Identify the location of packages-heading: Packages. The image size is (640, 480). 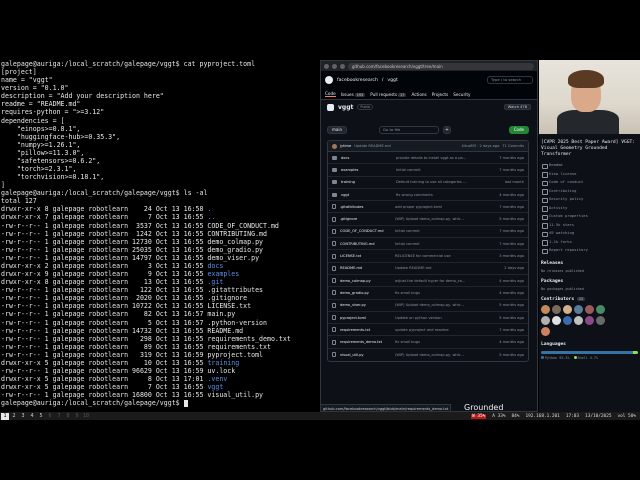
(589, 281).